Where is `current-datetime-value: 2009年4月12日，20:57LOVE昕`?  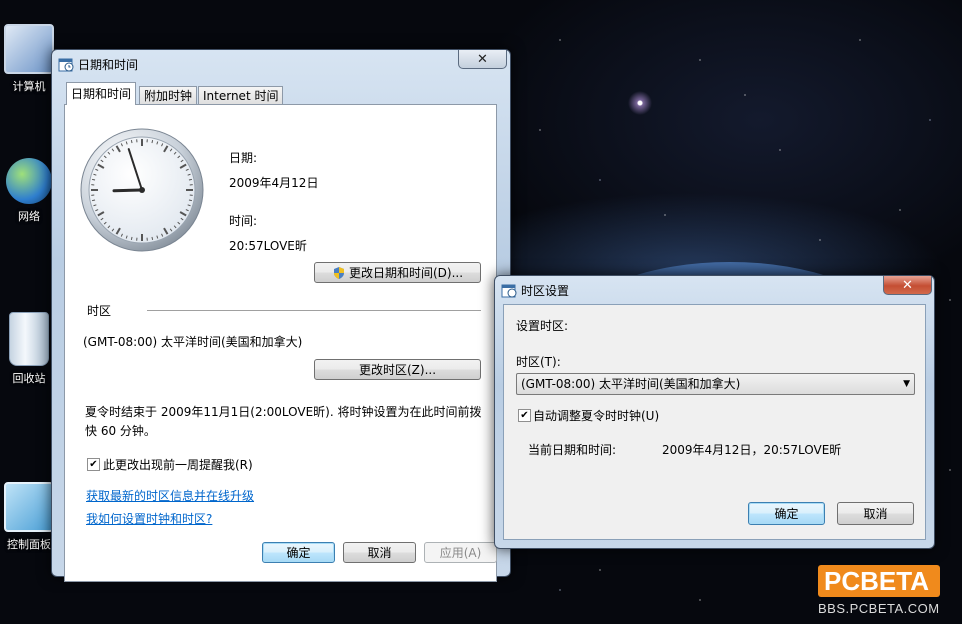 current-datetime-value: 2009年4月12日，20:57LOVE昕 is located at coordinates (752, 450).